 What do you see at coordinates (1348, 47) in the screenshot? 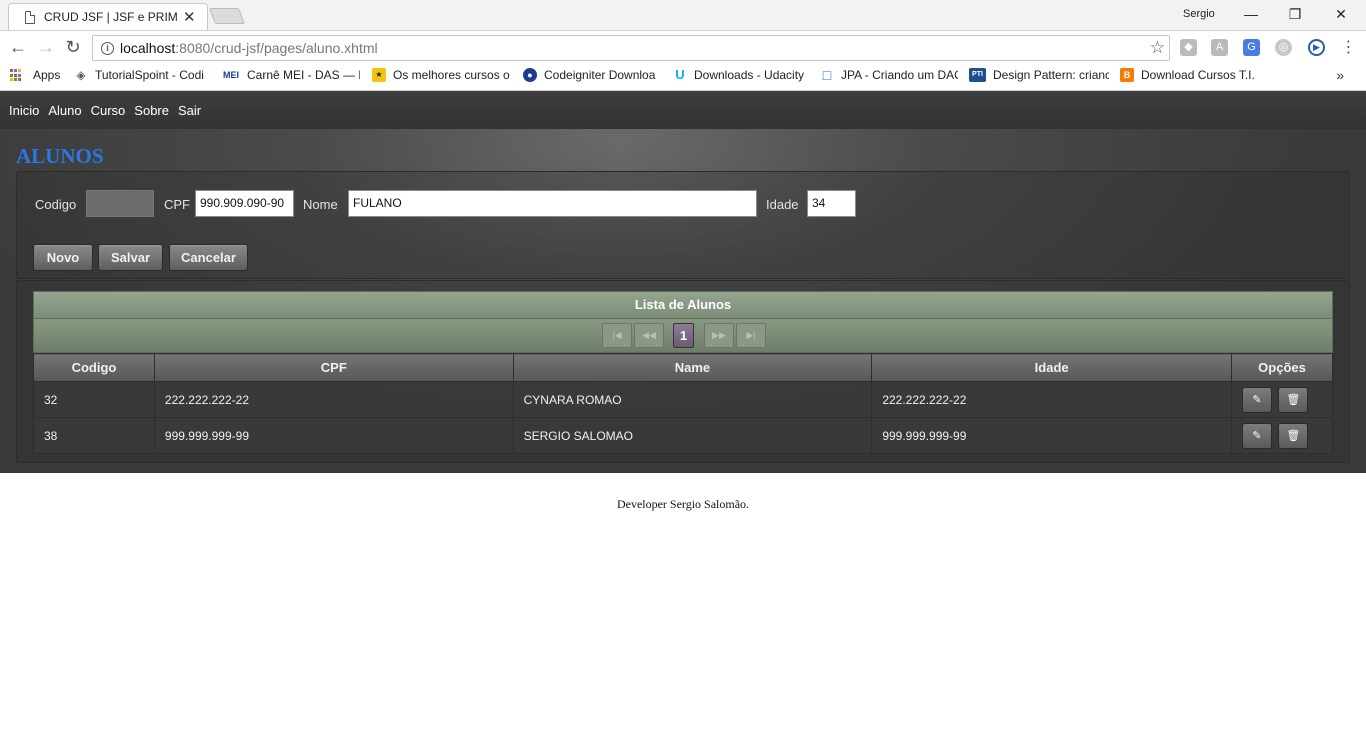
I see `chrome-menu-icon: ⋮` at bounding box center [1348, 47].